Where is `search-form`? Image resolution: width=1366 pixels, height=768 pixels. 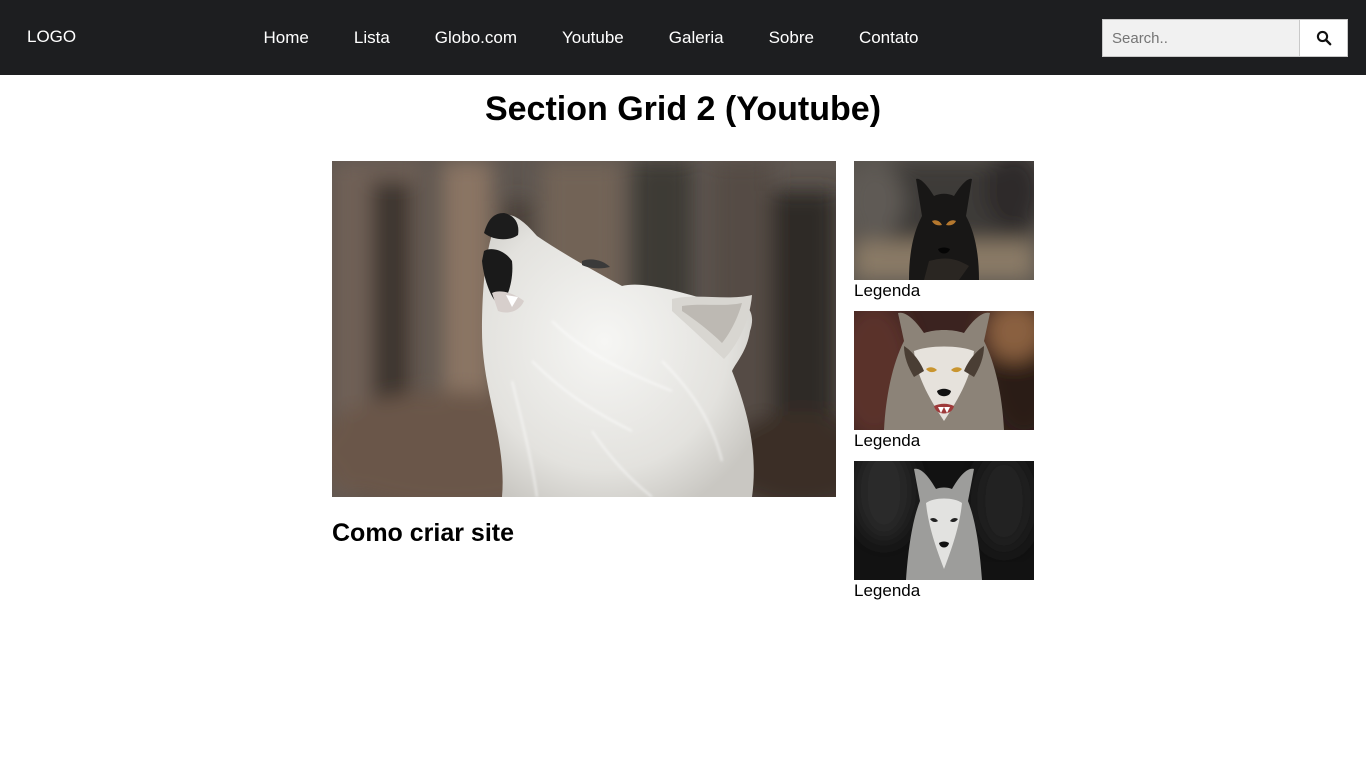
search-form is located at coordinates (1225, 38).